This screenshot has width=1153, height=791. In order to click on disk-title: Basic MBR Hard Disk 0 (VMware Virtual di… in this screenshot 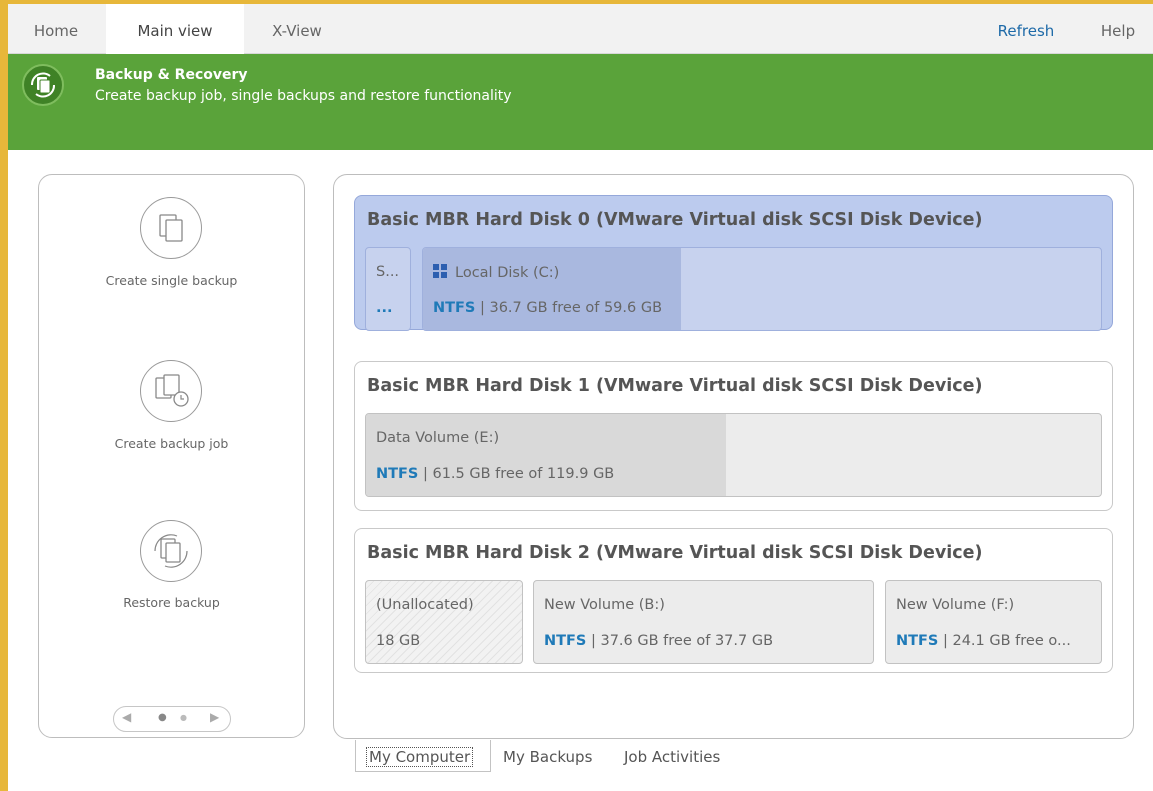, I will do `click(675, 220)`.